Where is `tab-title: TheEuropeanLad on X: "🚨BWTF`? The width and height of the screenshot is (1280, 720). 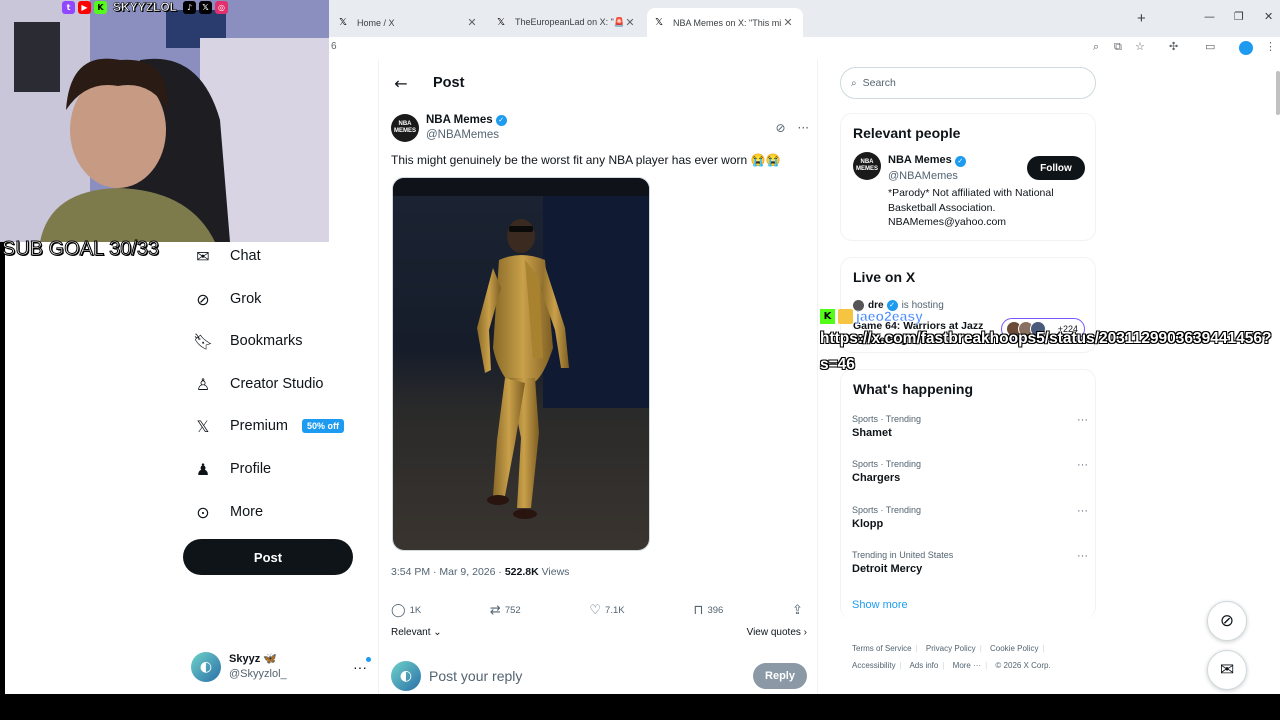 tab-title: TheEuropeanLad on X: "🚨BWTF is located at coordinates (569, 22).